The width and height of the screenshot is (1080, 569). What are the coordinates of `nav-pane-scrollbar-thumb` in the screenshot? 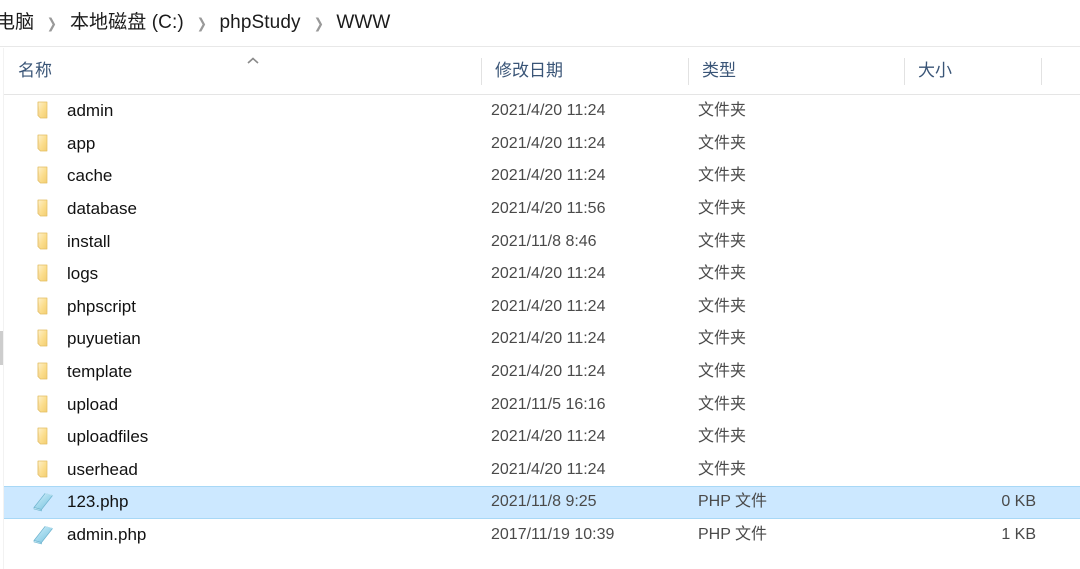 It's located at (1, 348).